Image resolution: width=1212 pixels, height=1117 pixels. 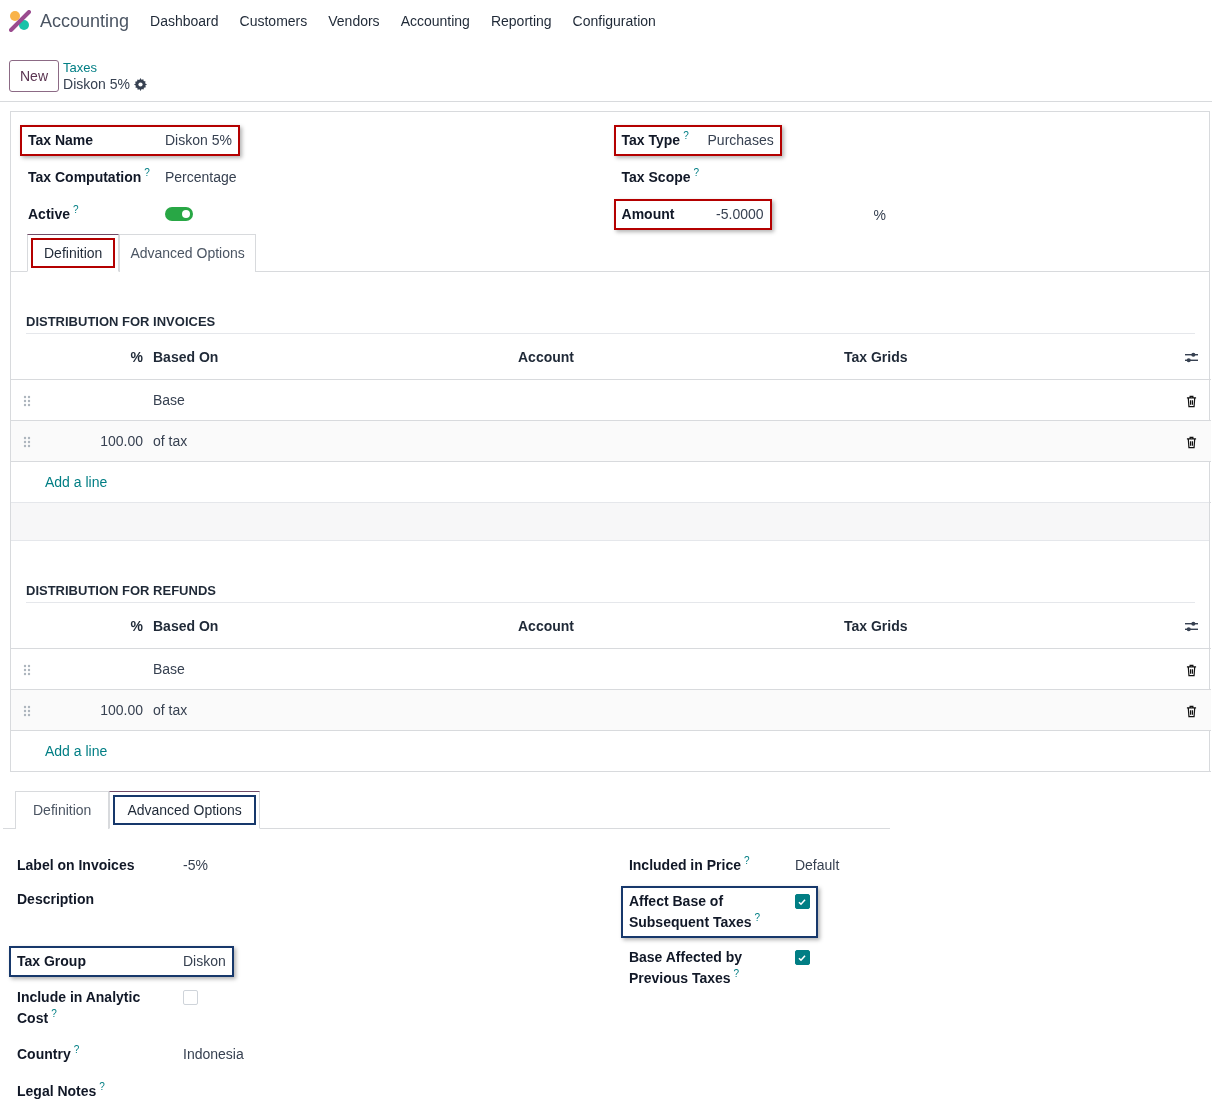 What do you see at coordinates (817, 865) in the screenshot?
I see `field-value: Default` at bounding box center [817, 865].